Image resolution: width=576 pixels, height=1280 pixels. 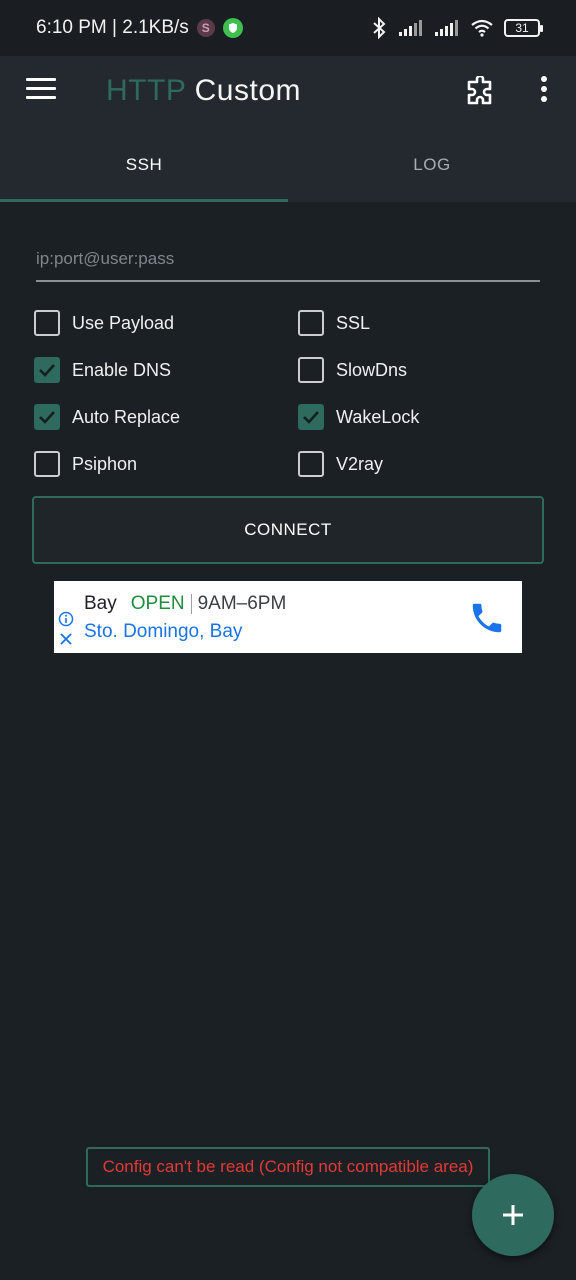 I want to click on server-input, so click(x=288, y=264).